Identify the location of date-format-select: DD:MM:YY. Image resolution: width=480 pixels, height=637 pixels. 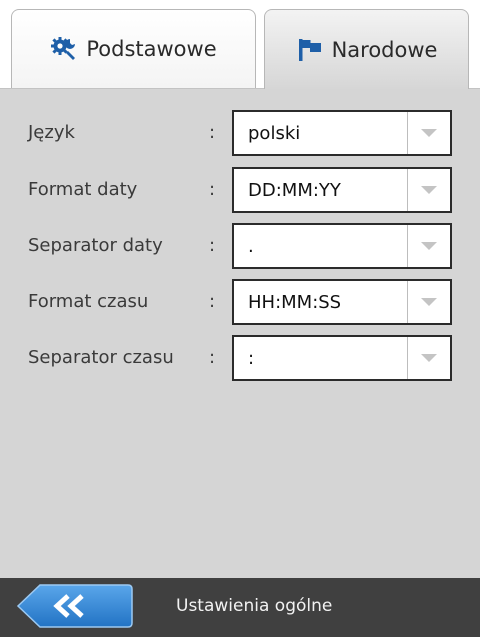
(342, 190).